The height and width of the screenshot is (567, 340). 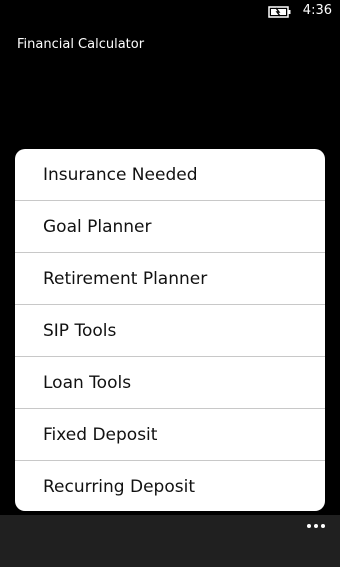 I want to click on menu-item-goal-planner: Goal Planner, so click(x=170, y=227).